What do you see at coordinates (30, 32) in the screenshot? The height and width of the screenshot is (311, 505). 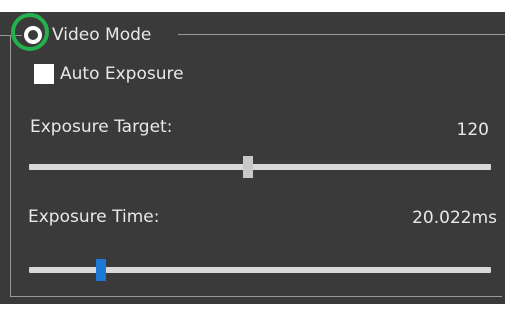 I see `highlight-circle-annotation` at bounding box center [30, 32].